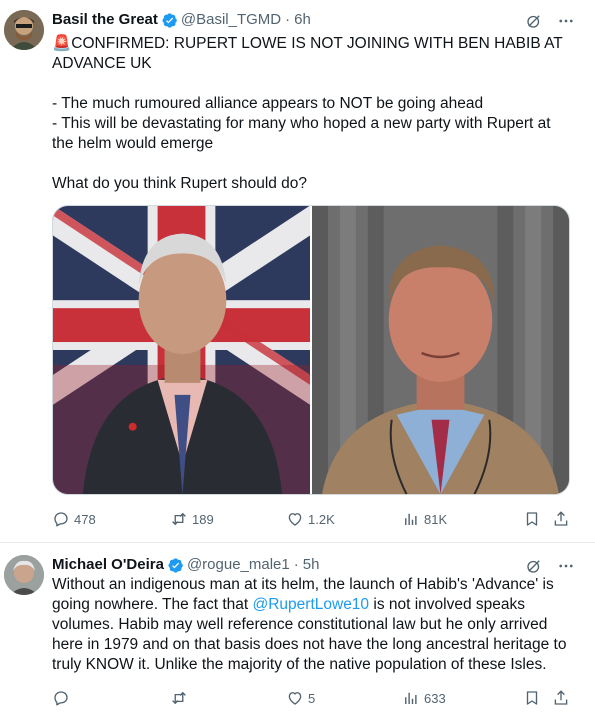 Image resolution: width=595 pixels, height=727 pixels. Describe the element at coordinates (311, 604) in the screenshot. I see `mention-link: @RupertLowe10` at that location.